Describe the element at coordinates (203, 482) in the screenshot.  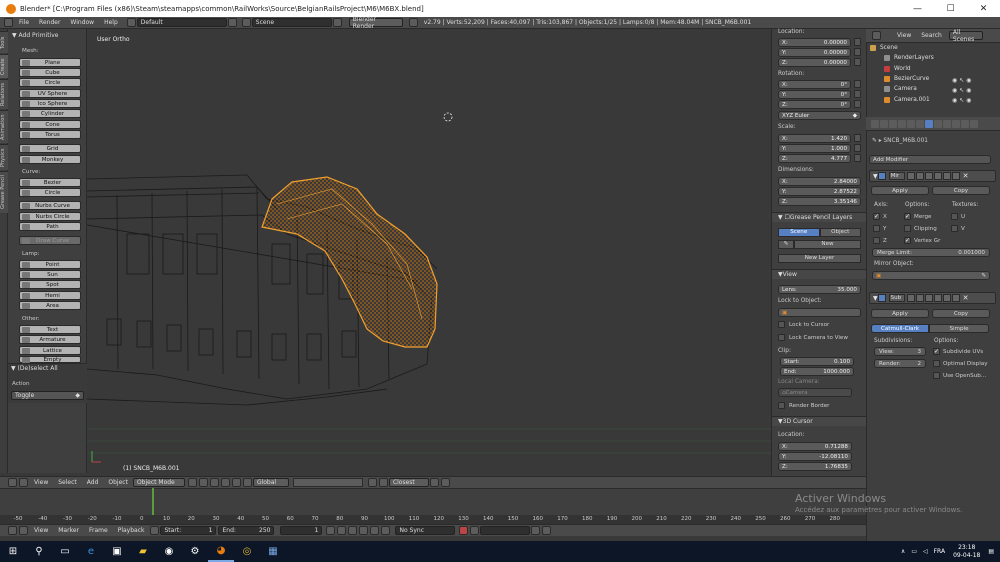
I see `pivot-point-icon` at that location.